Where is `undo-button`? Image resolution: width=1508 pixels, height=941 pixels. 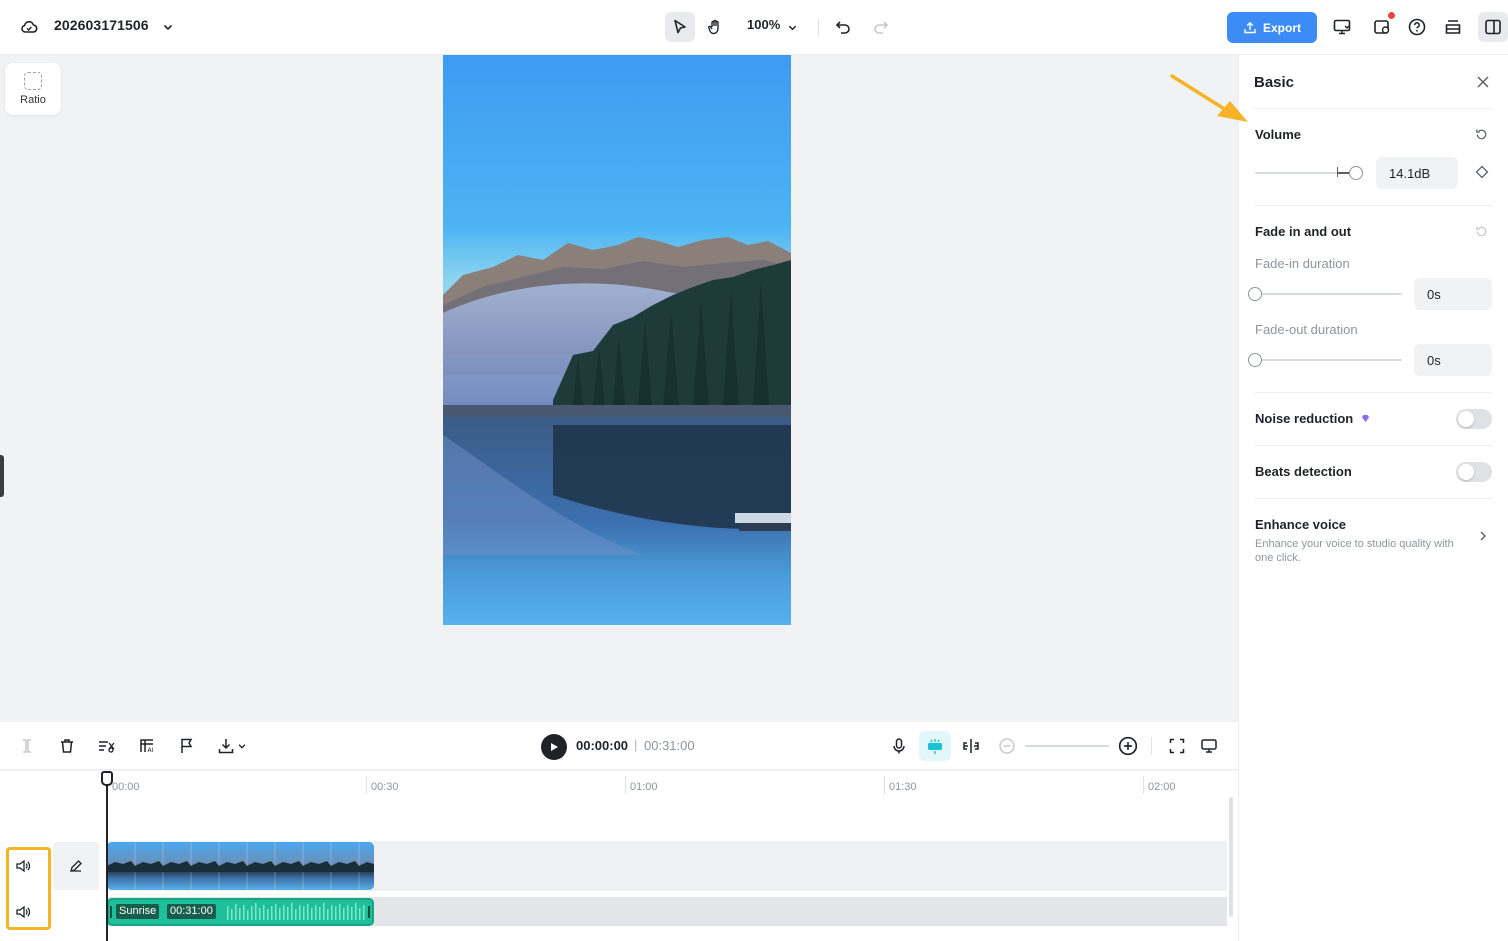
undo-button is located at coordinates (843, 27).